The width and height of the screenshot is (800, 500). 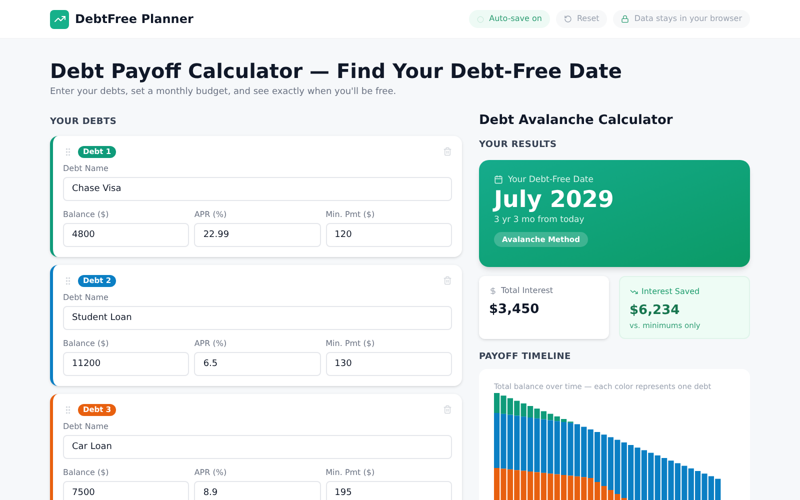 I want to click on page-title: Debt Payoff Calculator — Find Your Debt-Free Date, so click(x=336, y=71).